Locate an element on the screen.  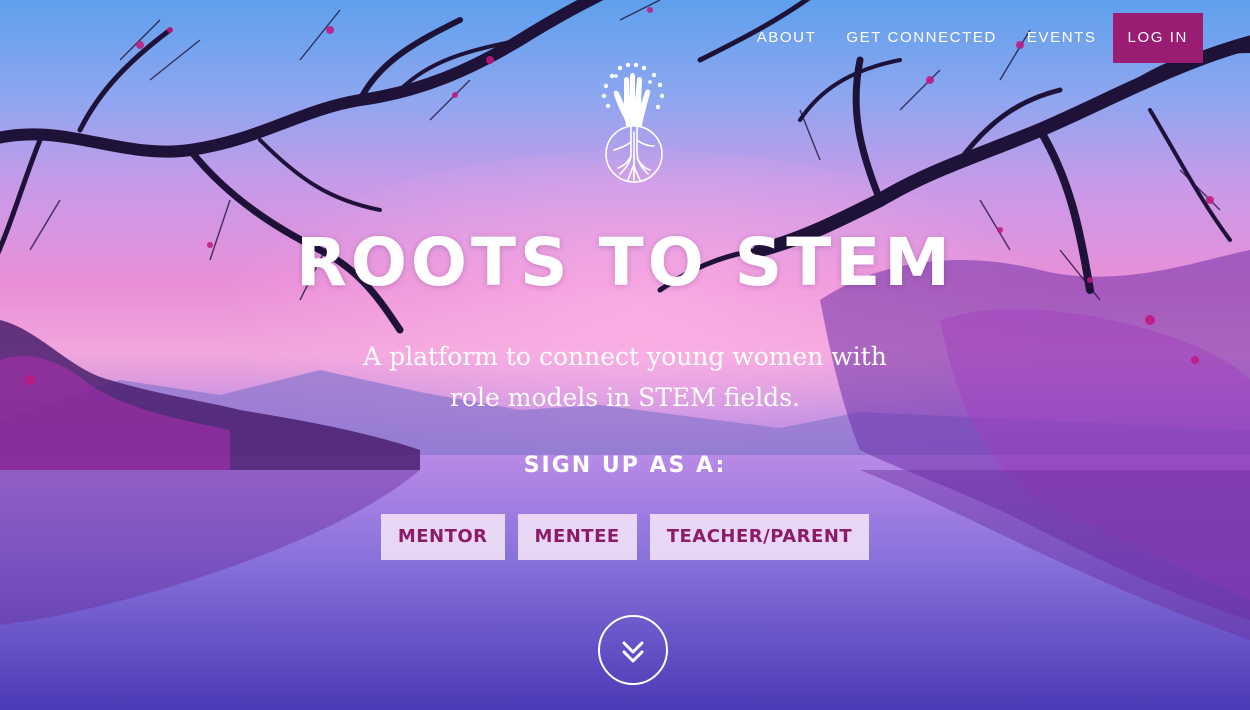
mentor-signup-button: MENTOR is located at coordinates (442, 537).